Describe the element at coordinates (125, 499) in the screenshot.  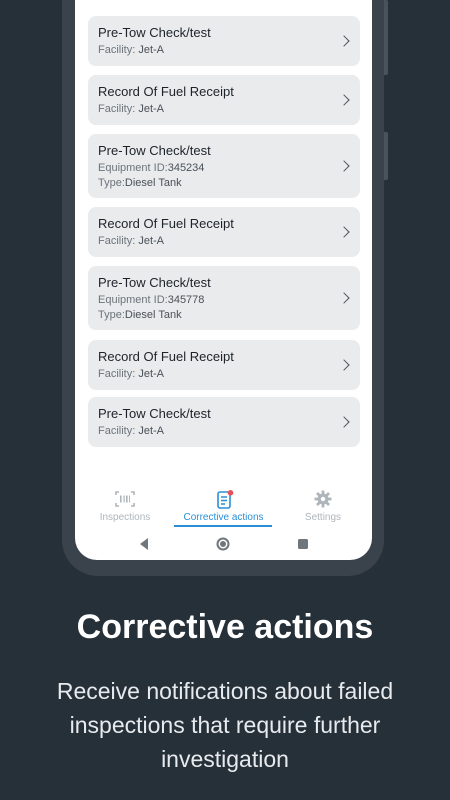
I see `scan-icon` at that location.